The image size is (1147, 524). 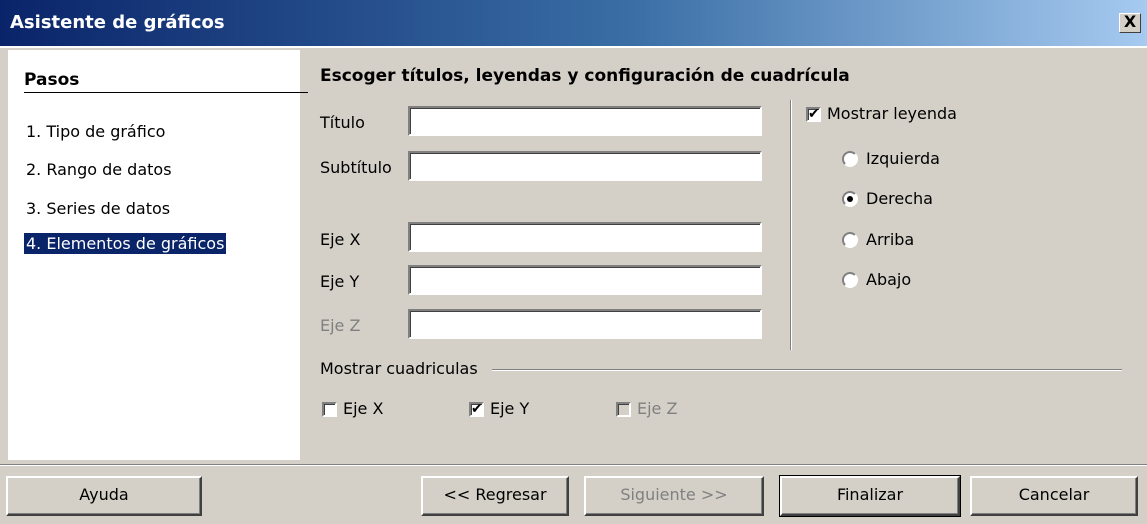 What do you see at coordinates (399, 368) in the screenshot?
I see `grid-group-title: Mostrar cuadriculas` at bounding box center [399, 368].